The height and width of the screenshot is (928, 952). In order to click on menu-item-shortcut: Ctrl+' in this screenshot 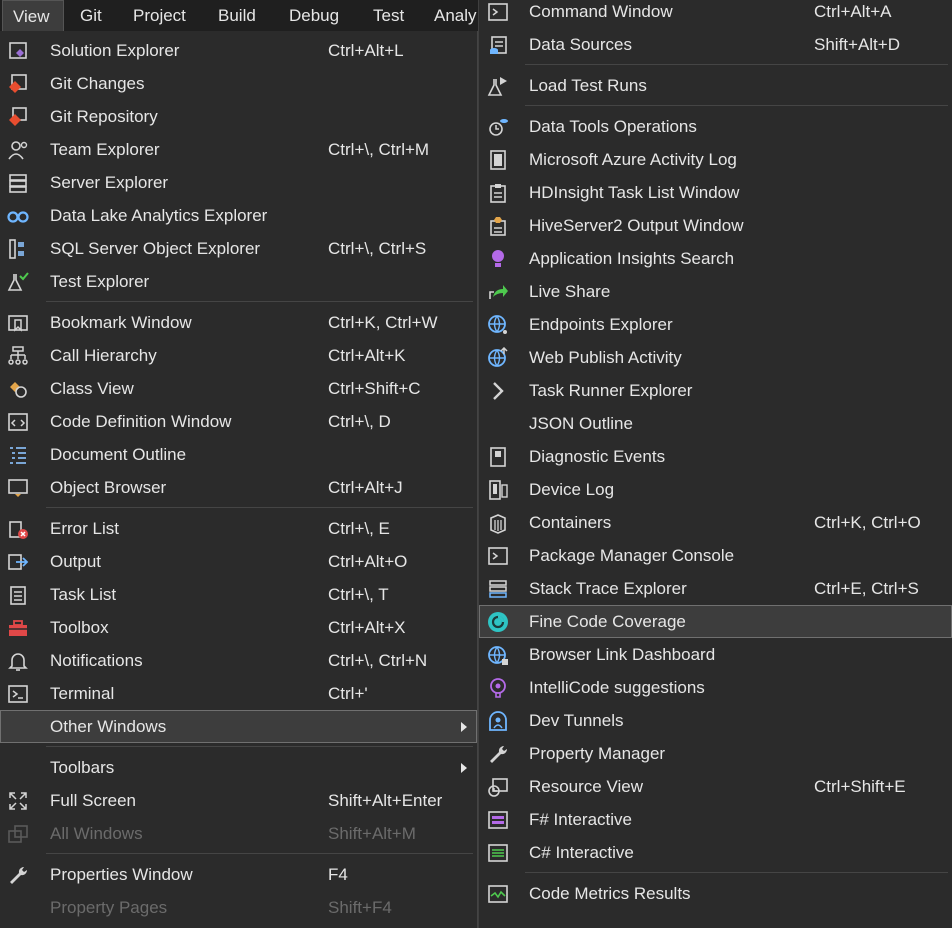, I will do `click(348, 693)`.